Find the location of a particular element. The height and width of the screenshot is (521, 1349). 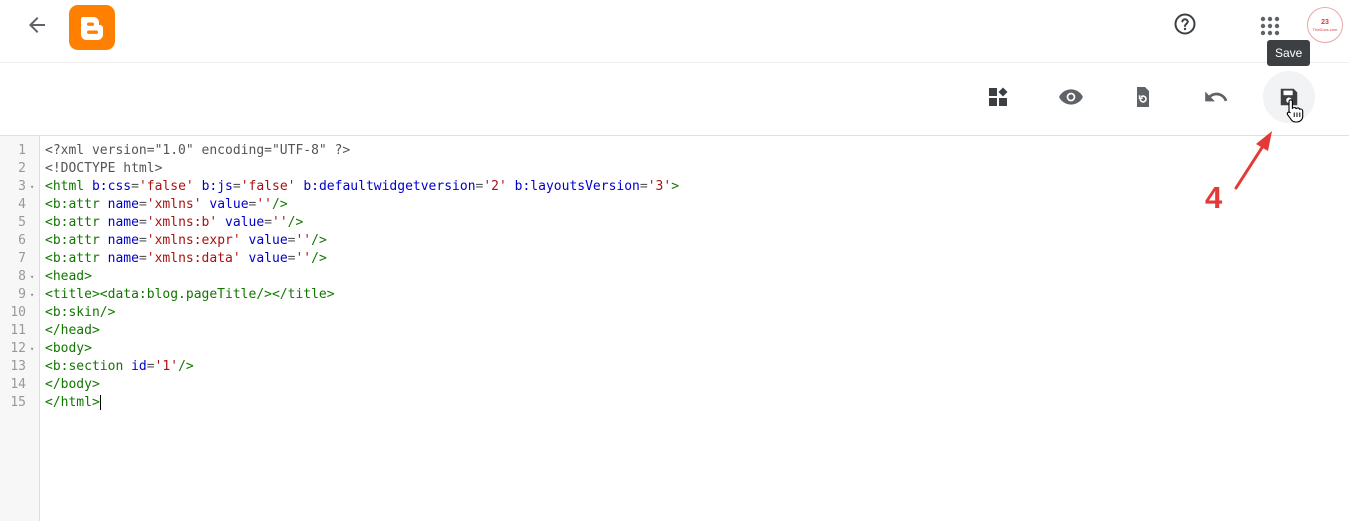

restore-button is located at coordinates (1143, 97).